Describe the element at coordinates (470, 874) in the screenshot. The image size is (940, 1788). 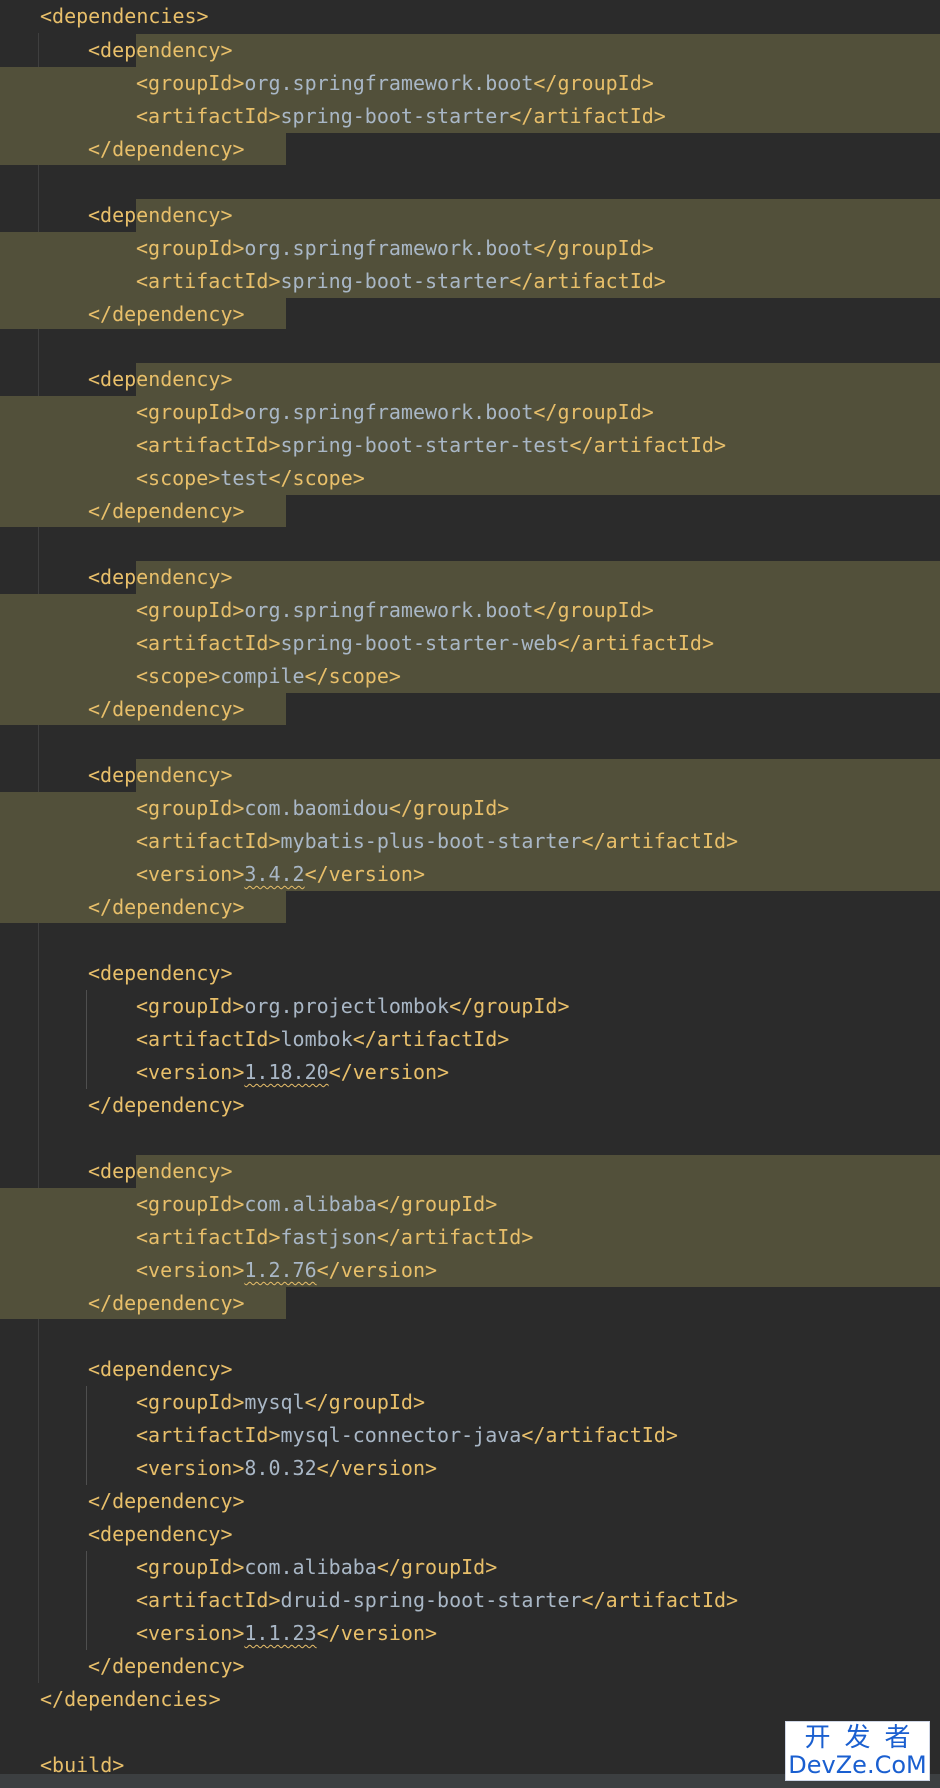
I see `code-line: <version> 3.4.2 </version>` at that location.